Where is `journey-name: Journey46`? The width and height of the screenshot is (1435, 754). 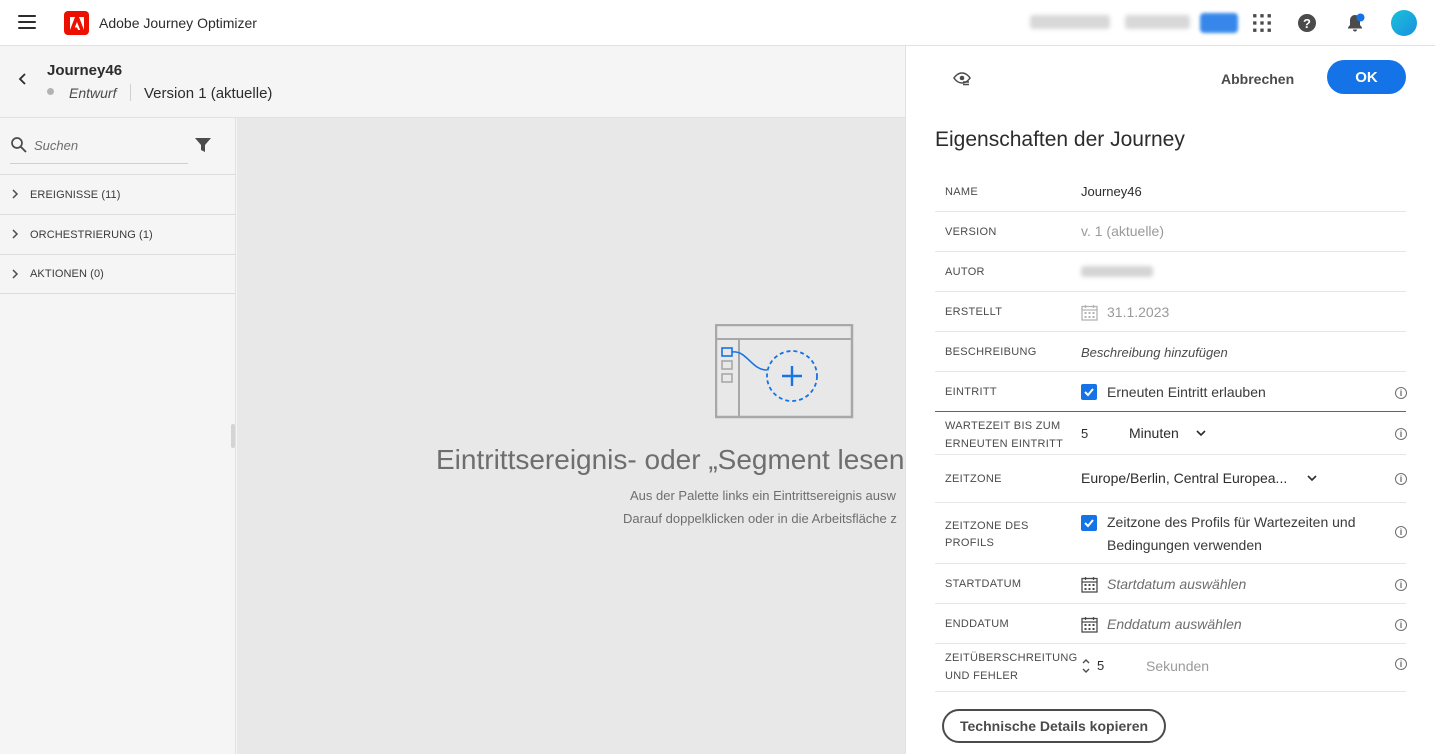 journey-name: Journey46 is located at coordinates (85, 70).